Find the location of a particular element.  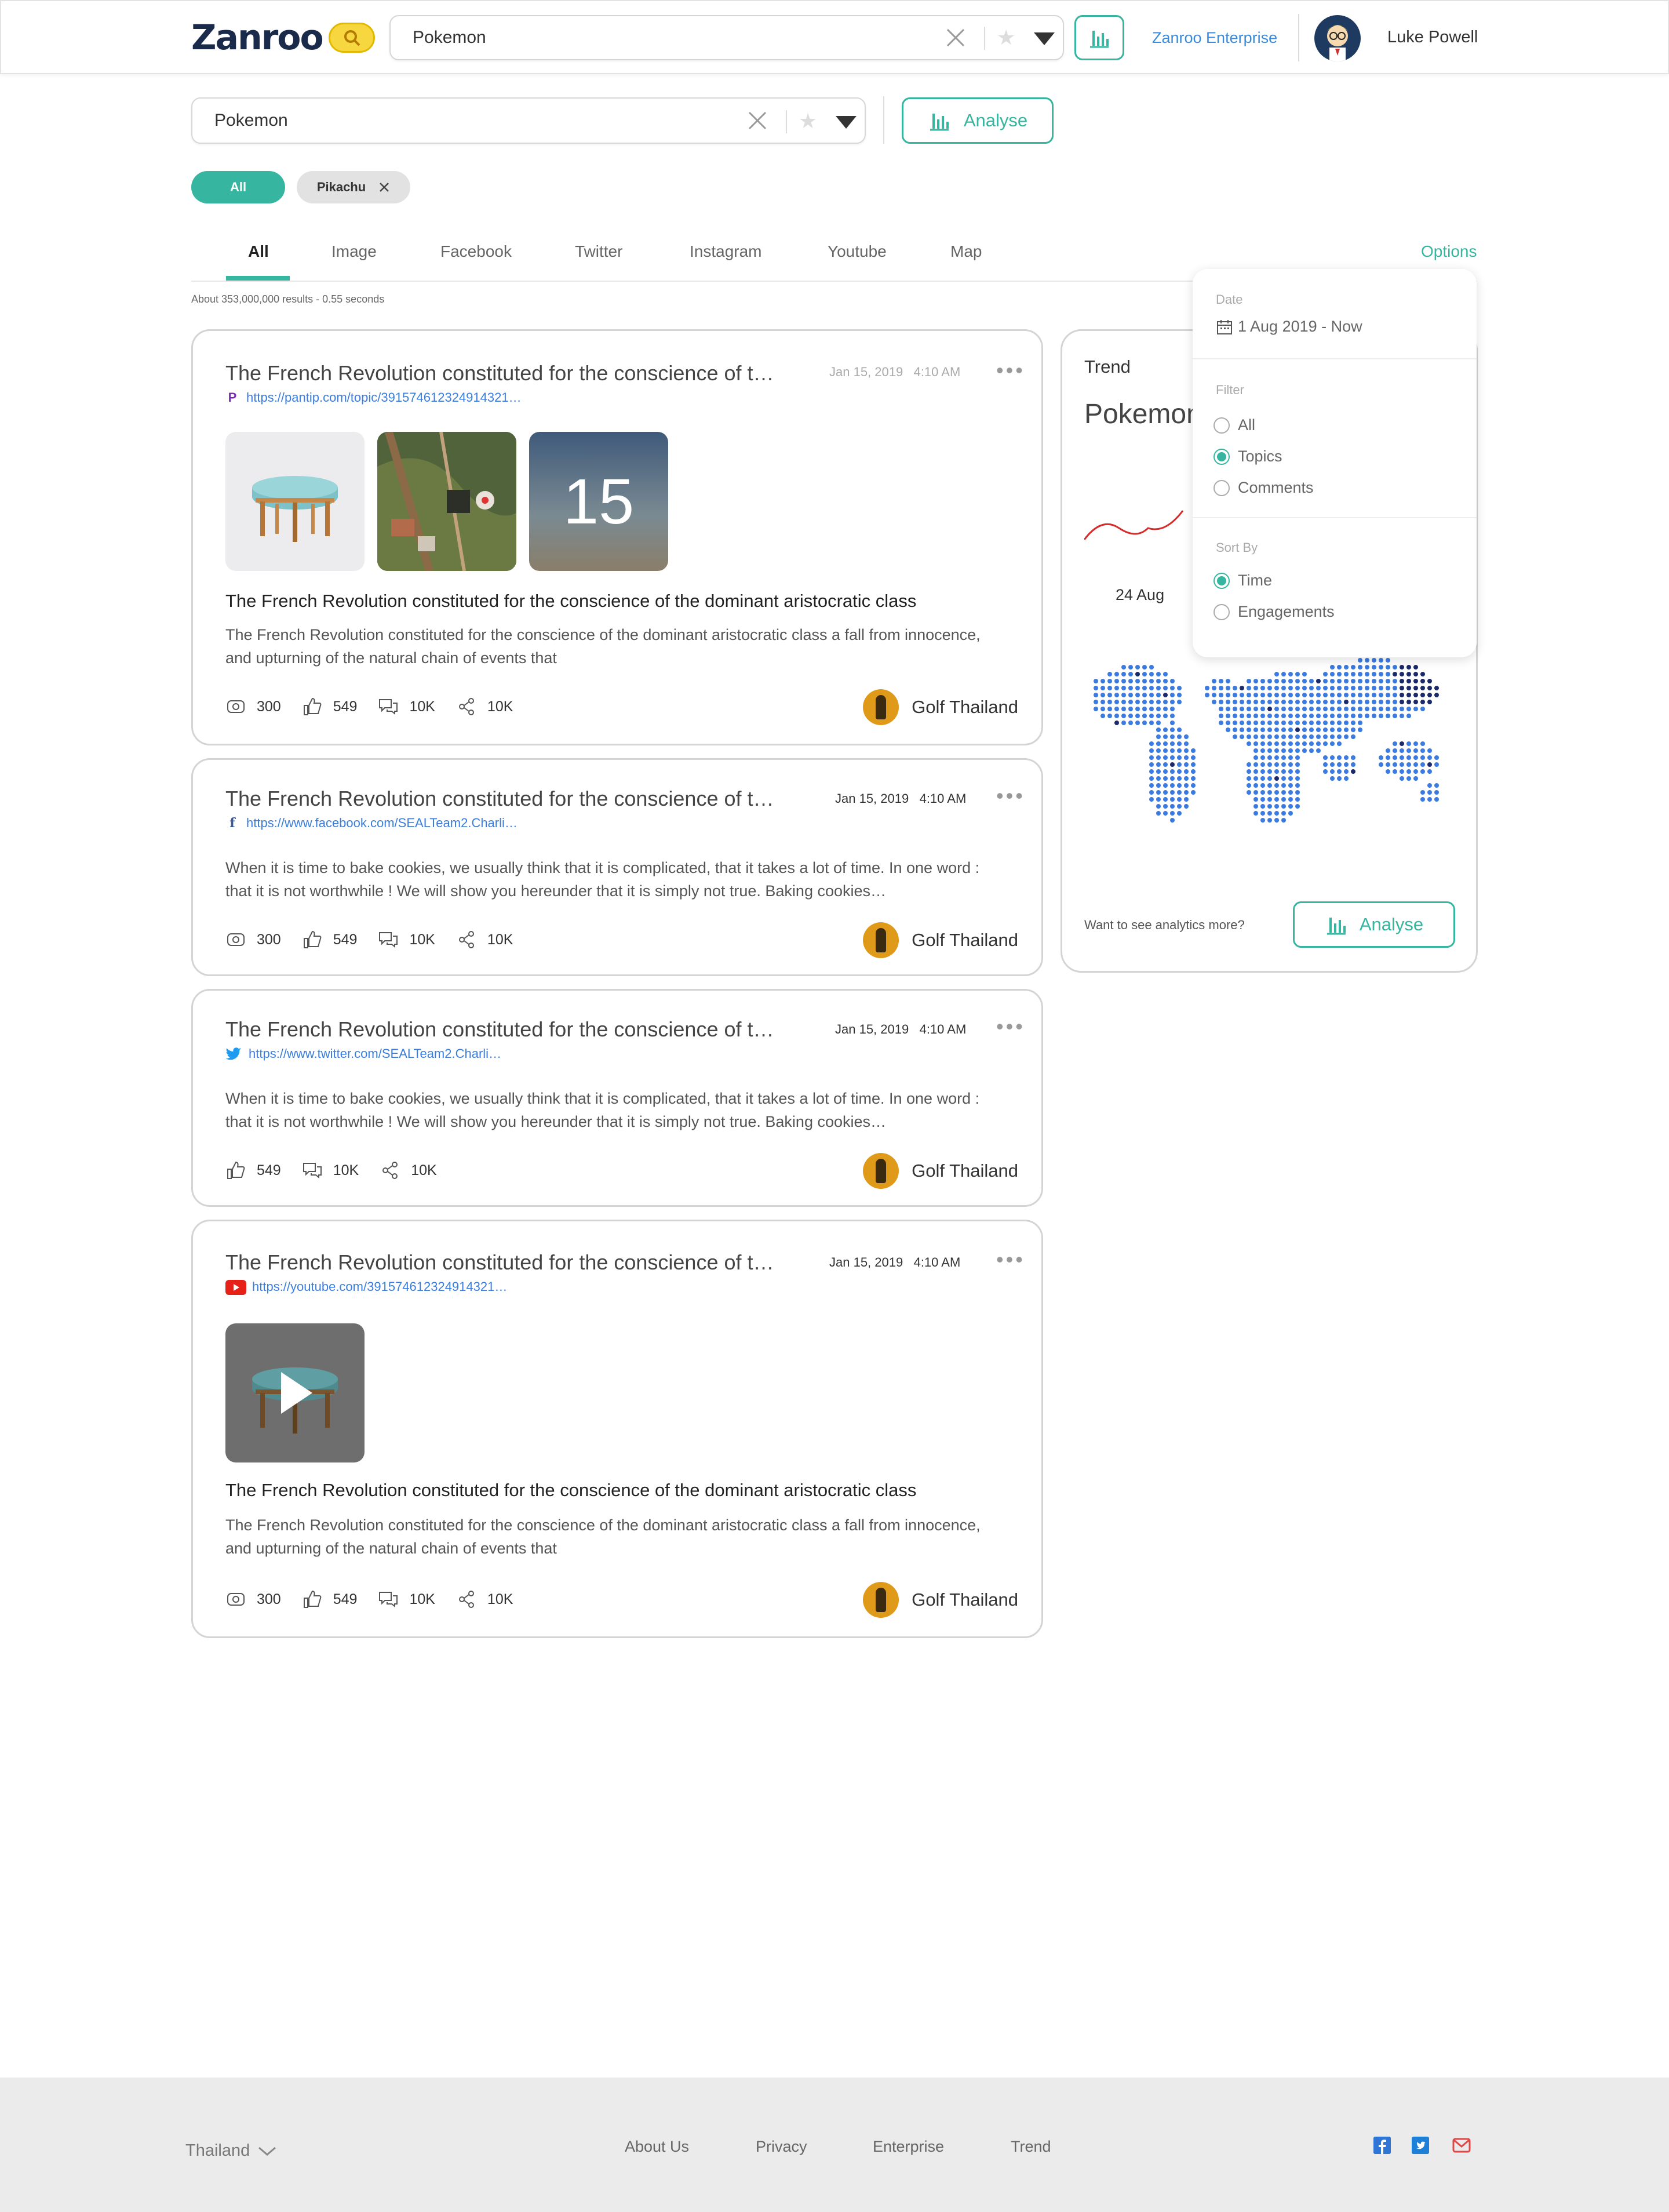

analyse-button: Analyse is located at coordinates (978, 120).